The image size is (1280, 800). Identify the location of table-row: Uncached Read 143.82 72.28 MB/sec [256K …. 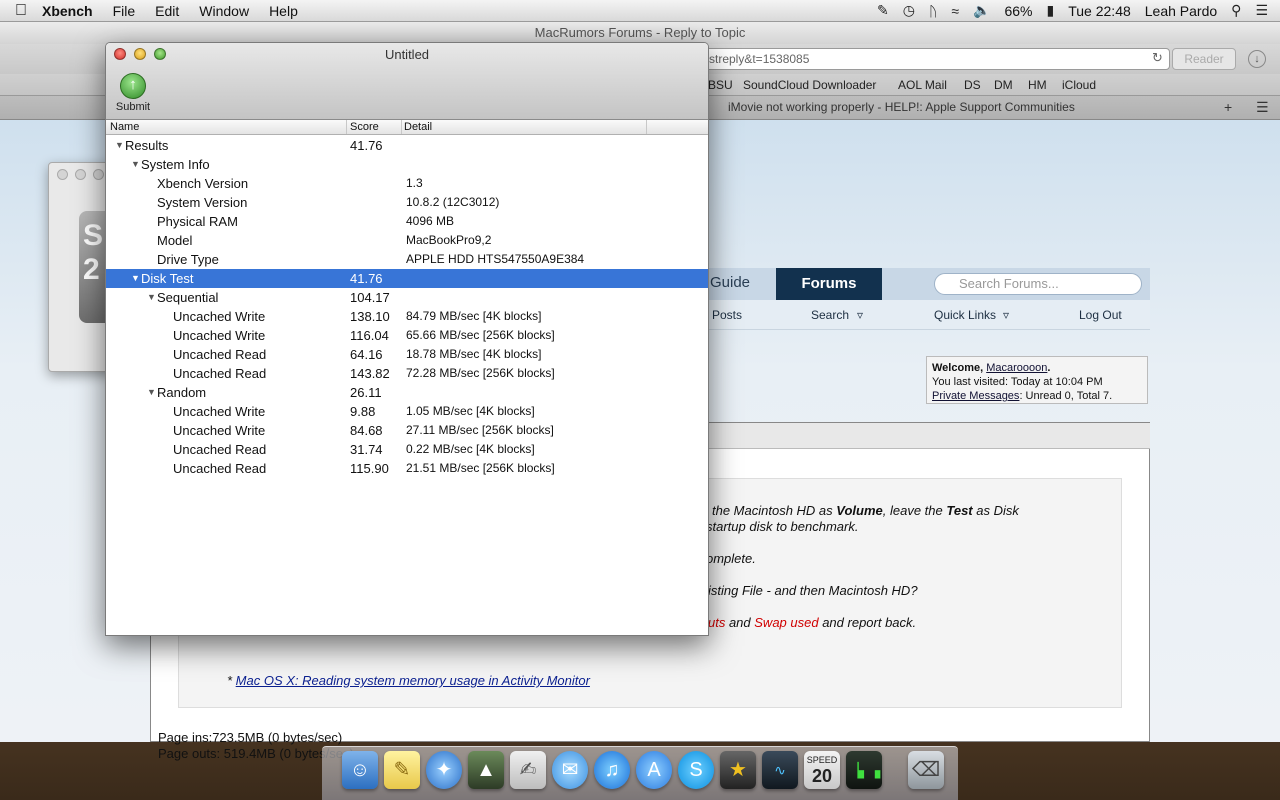
(407, 373).